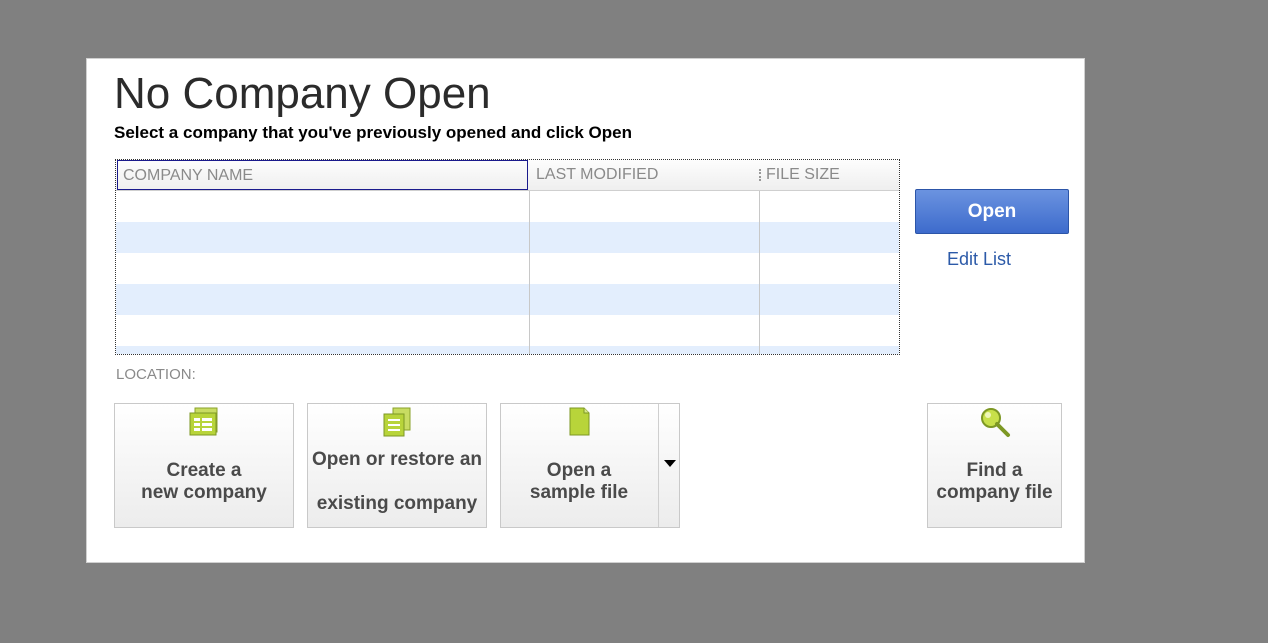  I want to click on tile-label-line2: new company, so click(204, 492).